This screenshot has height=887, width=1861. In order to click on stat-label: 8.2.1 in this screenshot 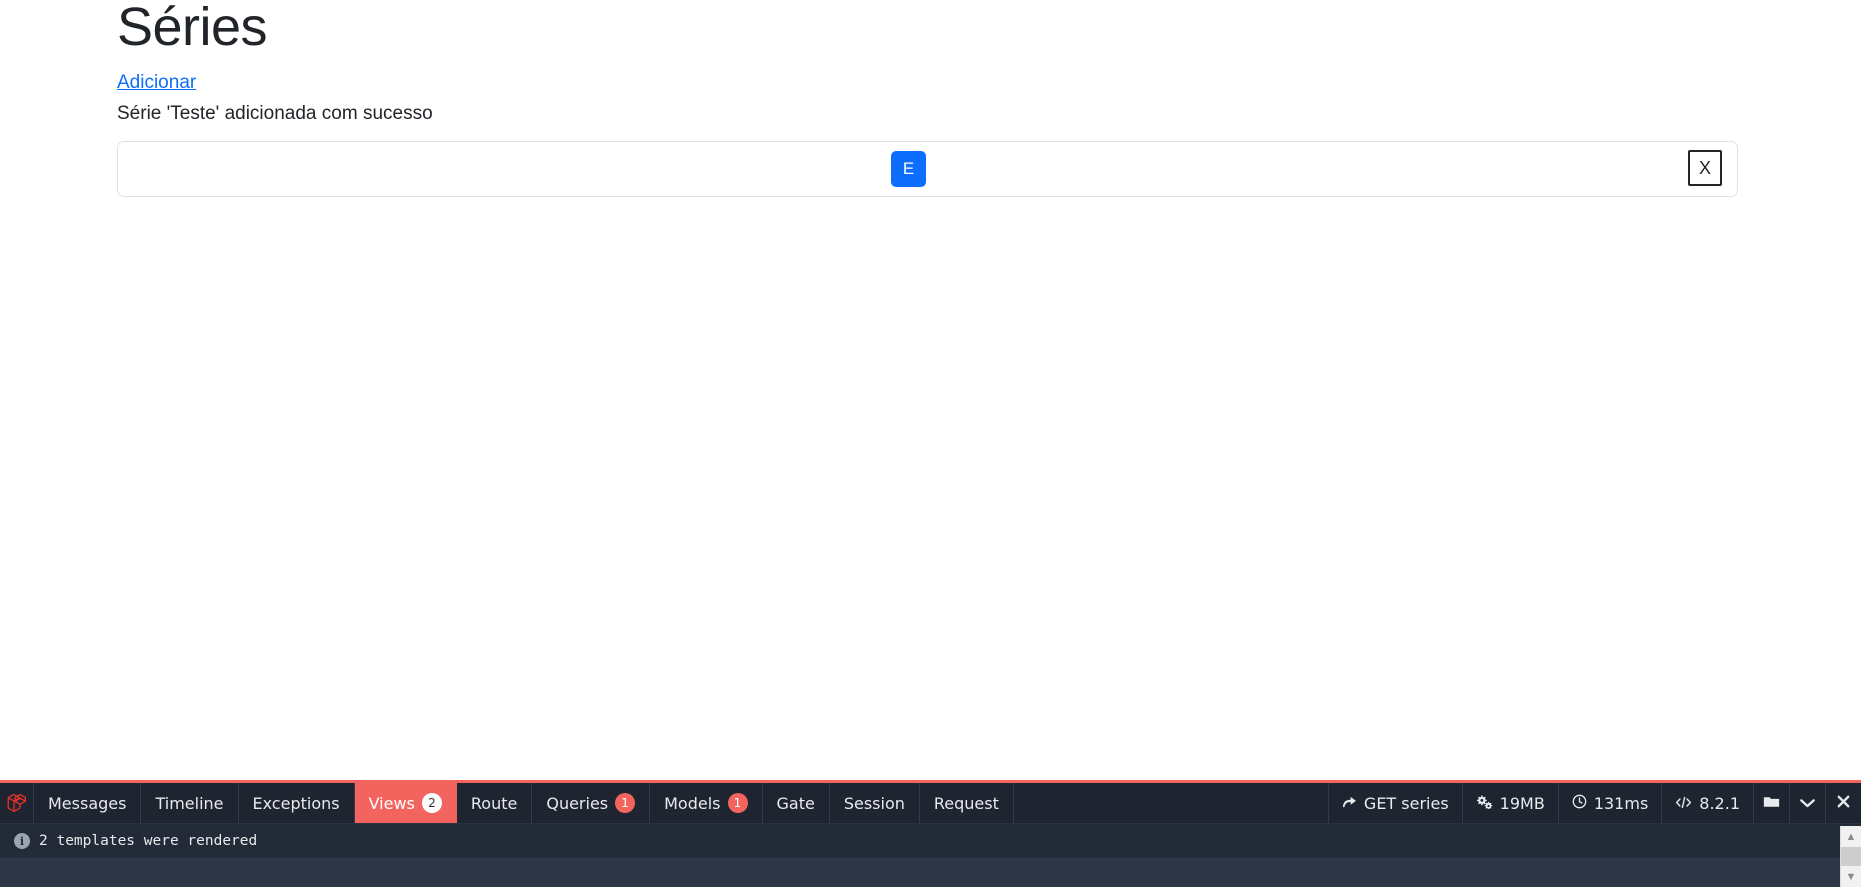, I will do `click(1719, 803)`.